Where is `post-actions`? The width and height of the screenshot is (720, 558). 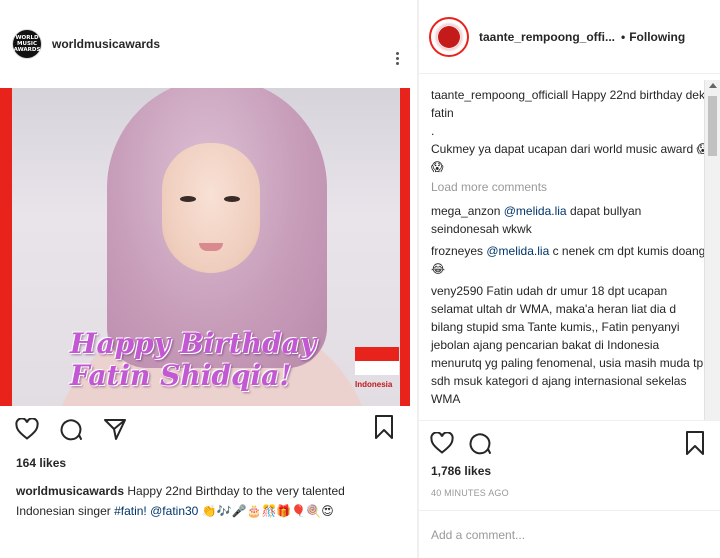 post-actions is located at coordinates (71, 429).